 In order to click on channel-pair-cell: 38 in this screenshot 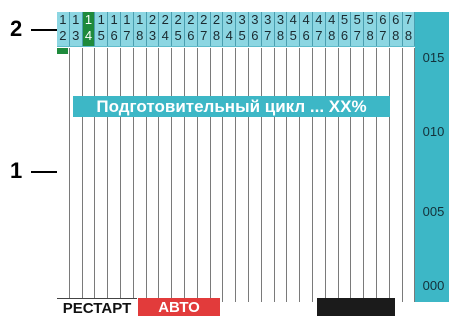, I will do `click(281, 29)`.